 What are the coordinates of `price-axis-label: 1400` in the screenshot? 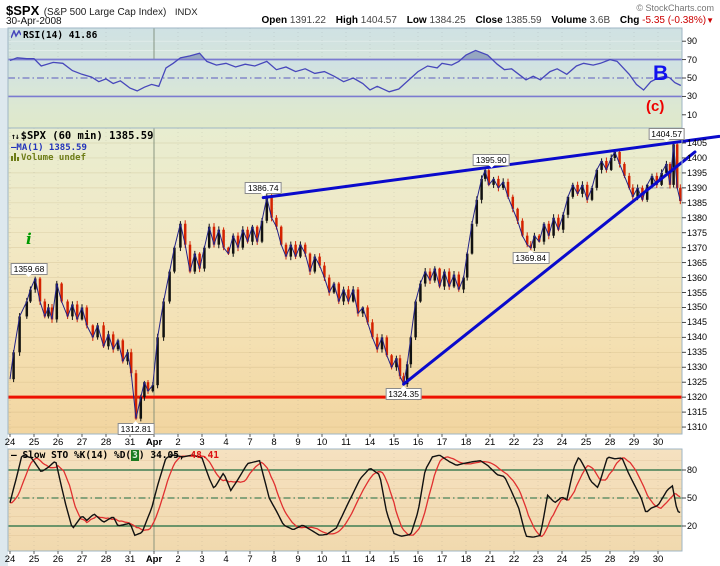 It's located at (697, 157).